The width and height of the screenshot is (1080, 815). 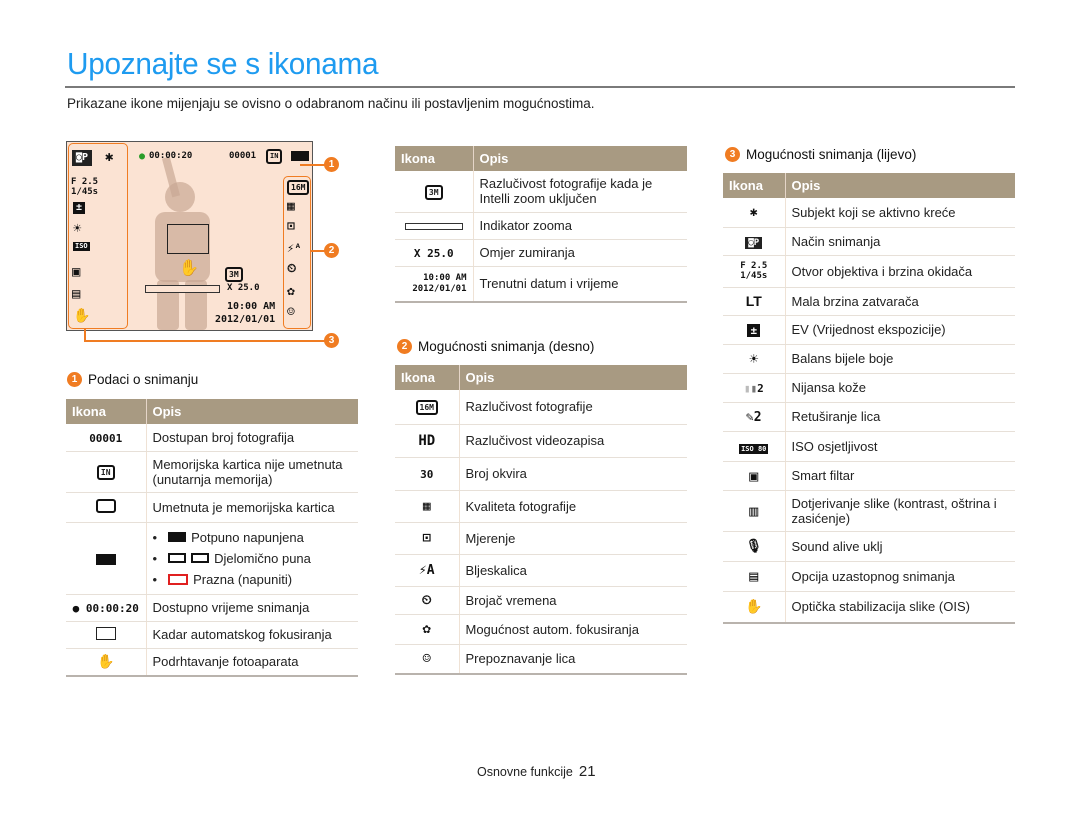 I want to click on table-row: ± EV (Vrijednost ekspozicije), so click(x=869, y=330).